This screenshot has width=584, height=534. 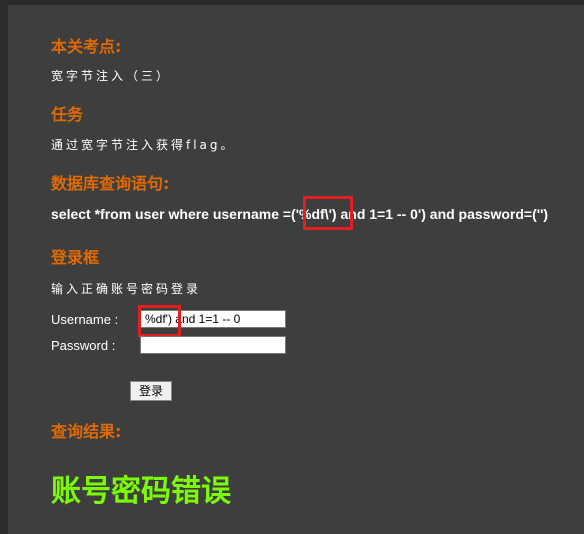 What do you see at coordinates (143, 145) in the screenshot?
I see `task-text: 通过宽字节注入获得flag。` at bounding box center [143, 145].